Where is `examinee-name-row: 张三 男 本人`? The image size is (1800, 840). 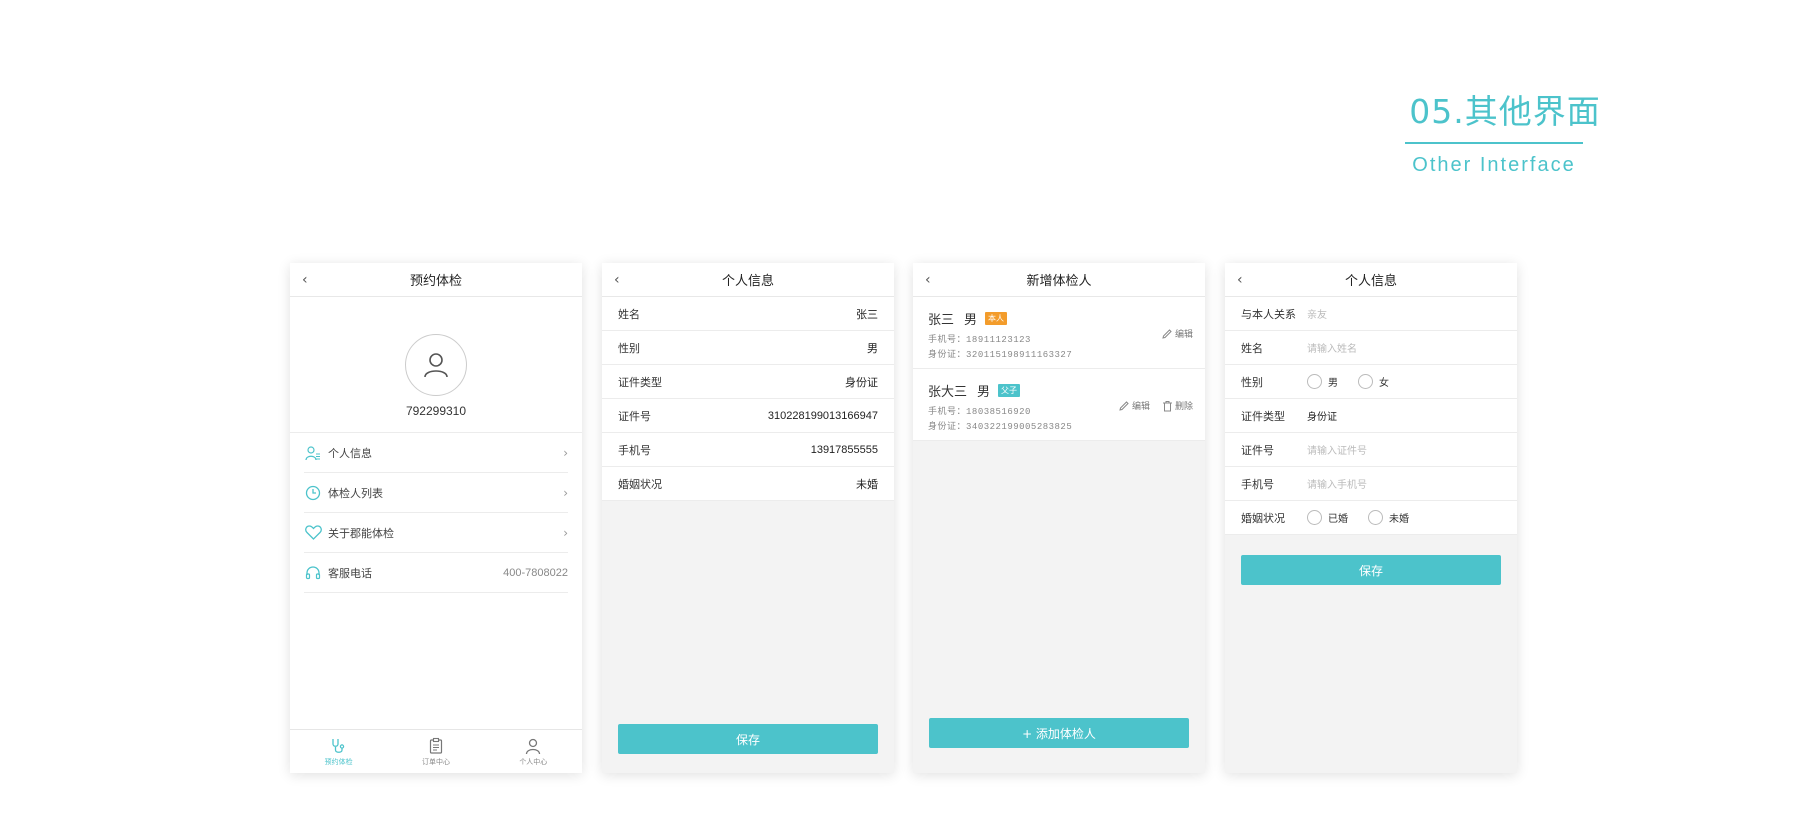 examinee-name-row: 张三 男 本人 is located at coordinates (1059, 318).